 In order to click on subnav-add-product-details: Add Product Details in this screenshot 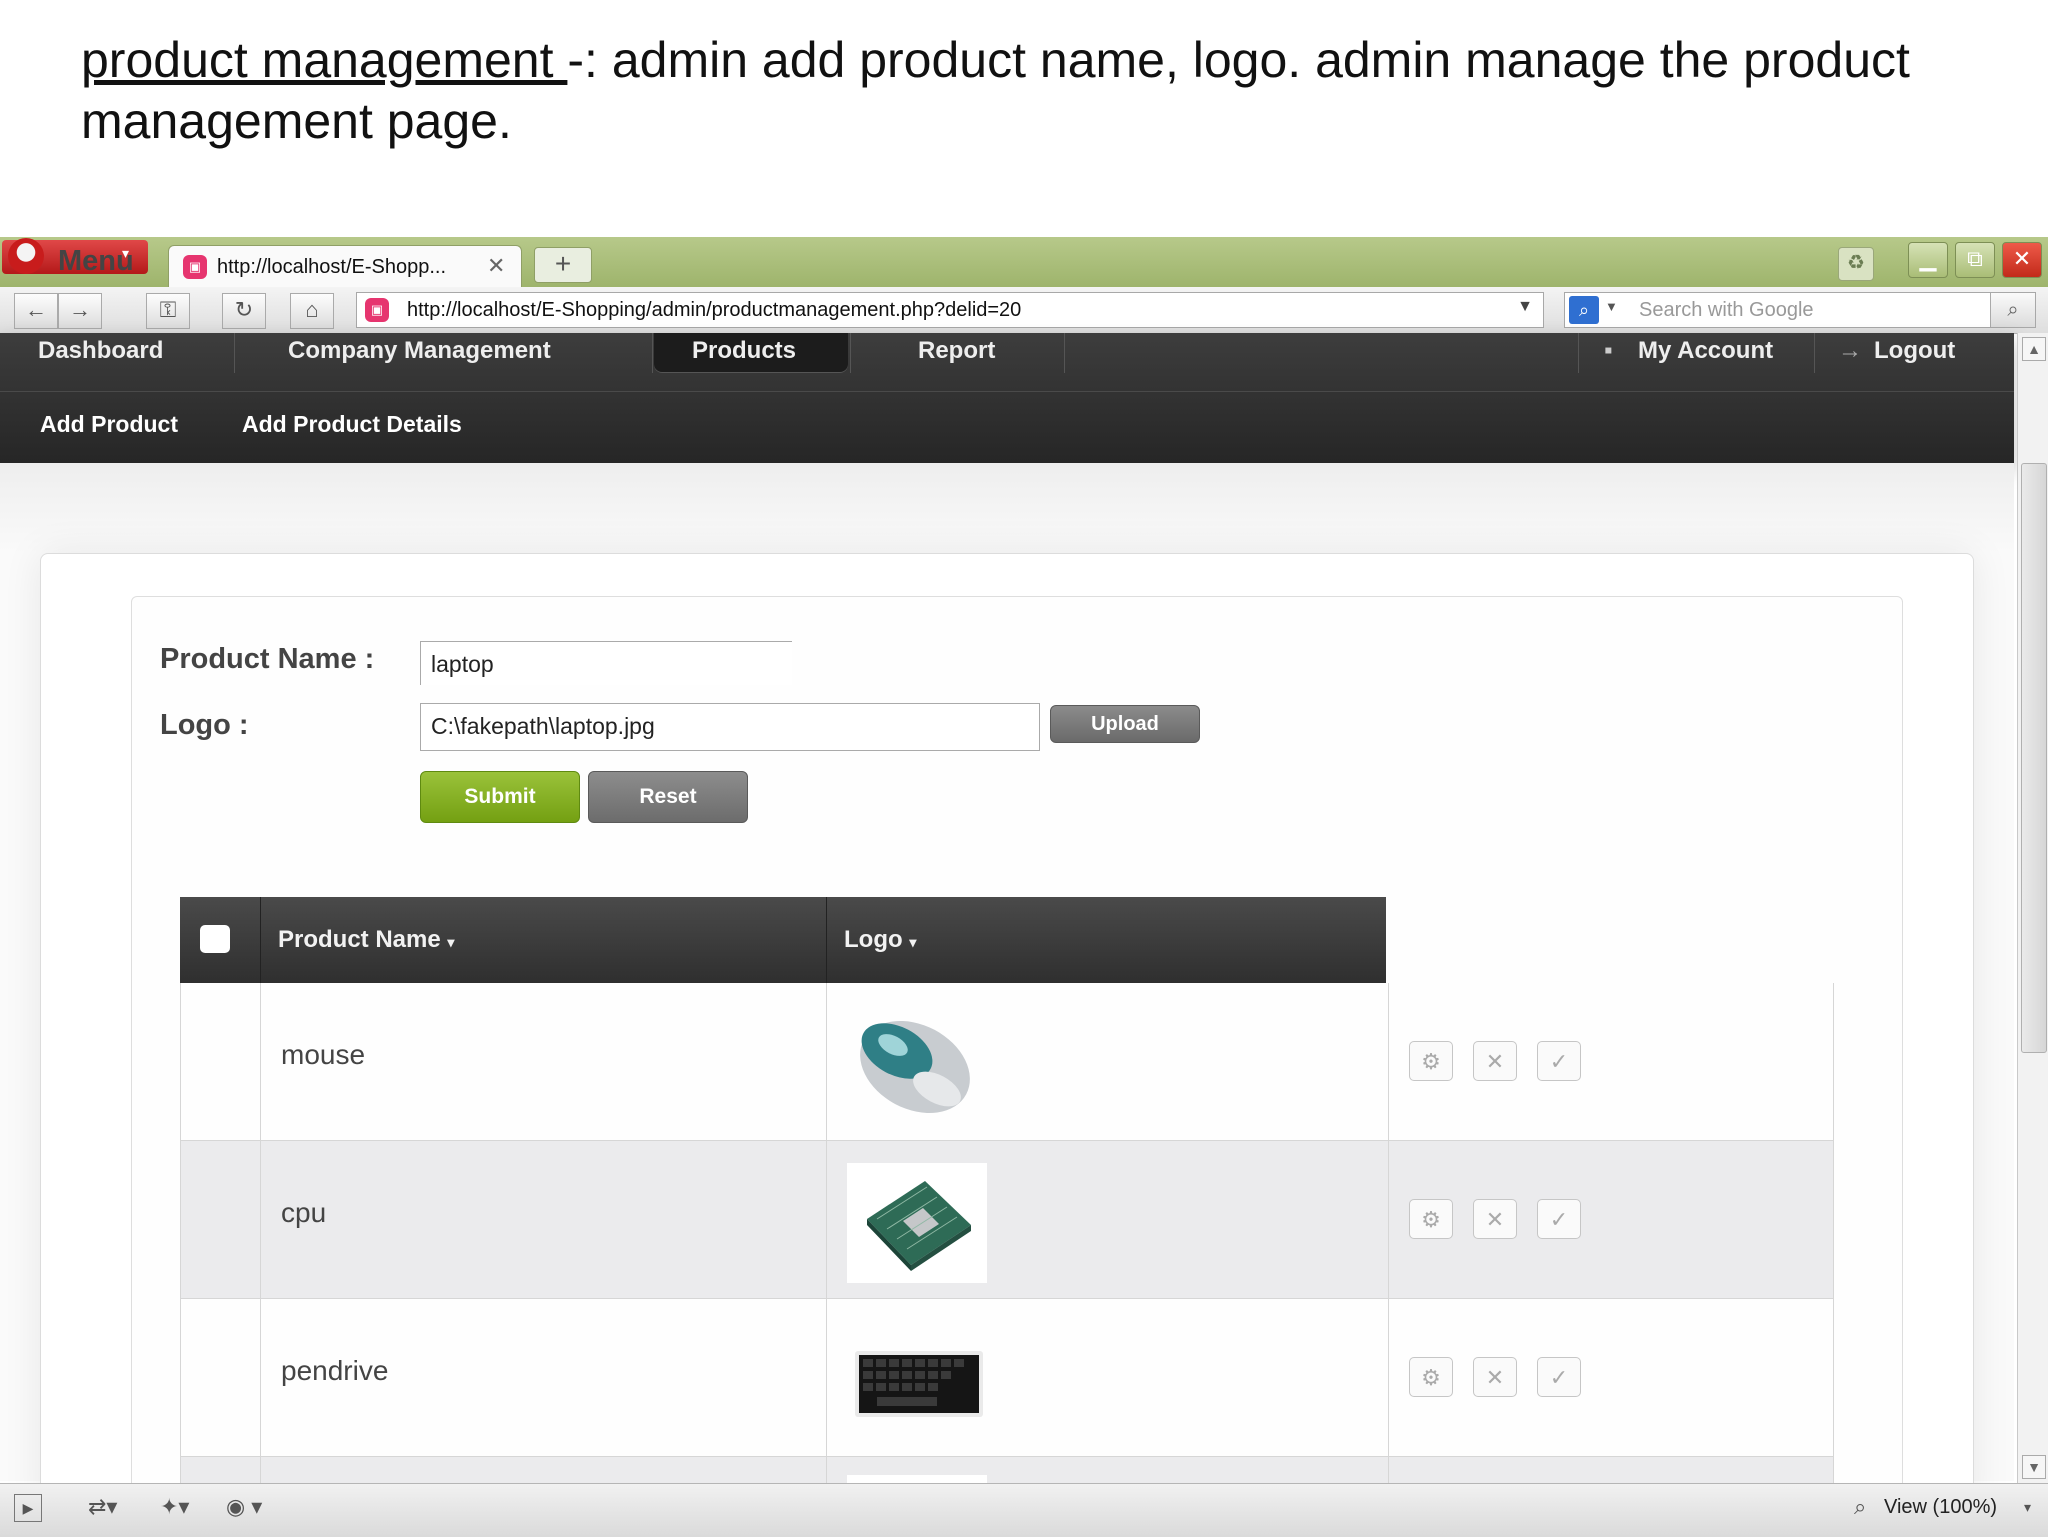, I will do `click(352, 424)`.